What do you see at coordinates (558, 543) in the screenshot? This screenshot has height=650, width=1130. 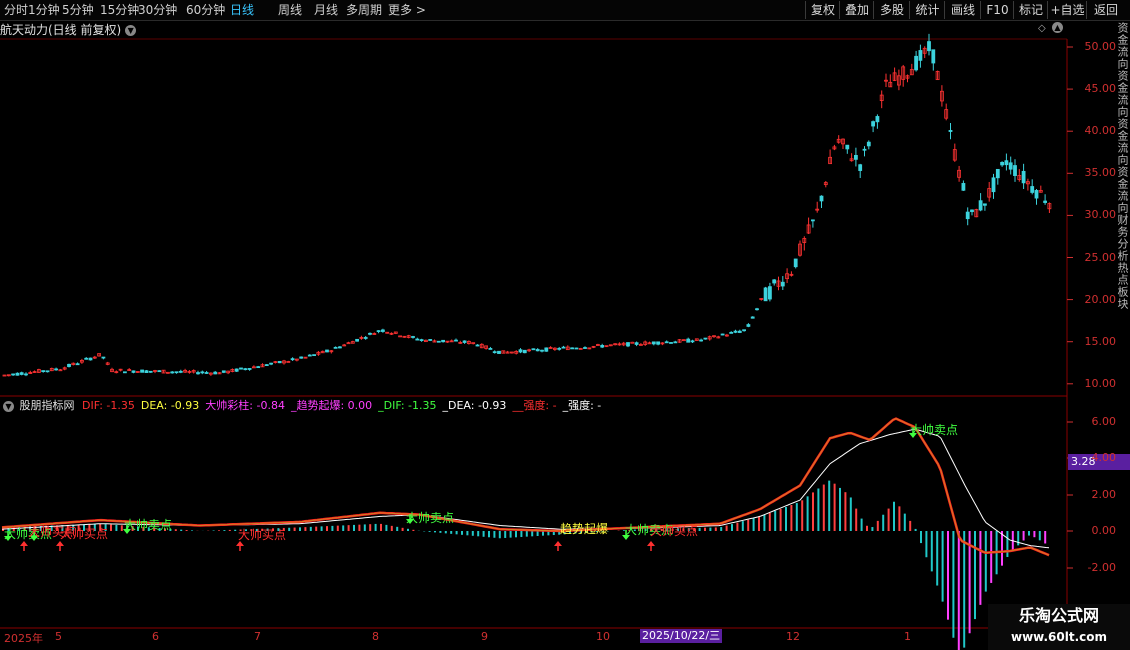 I see `signal-arrow` at bounding box center [558, 543].